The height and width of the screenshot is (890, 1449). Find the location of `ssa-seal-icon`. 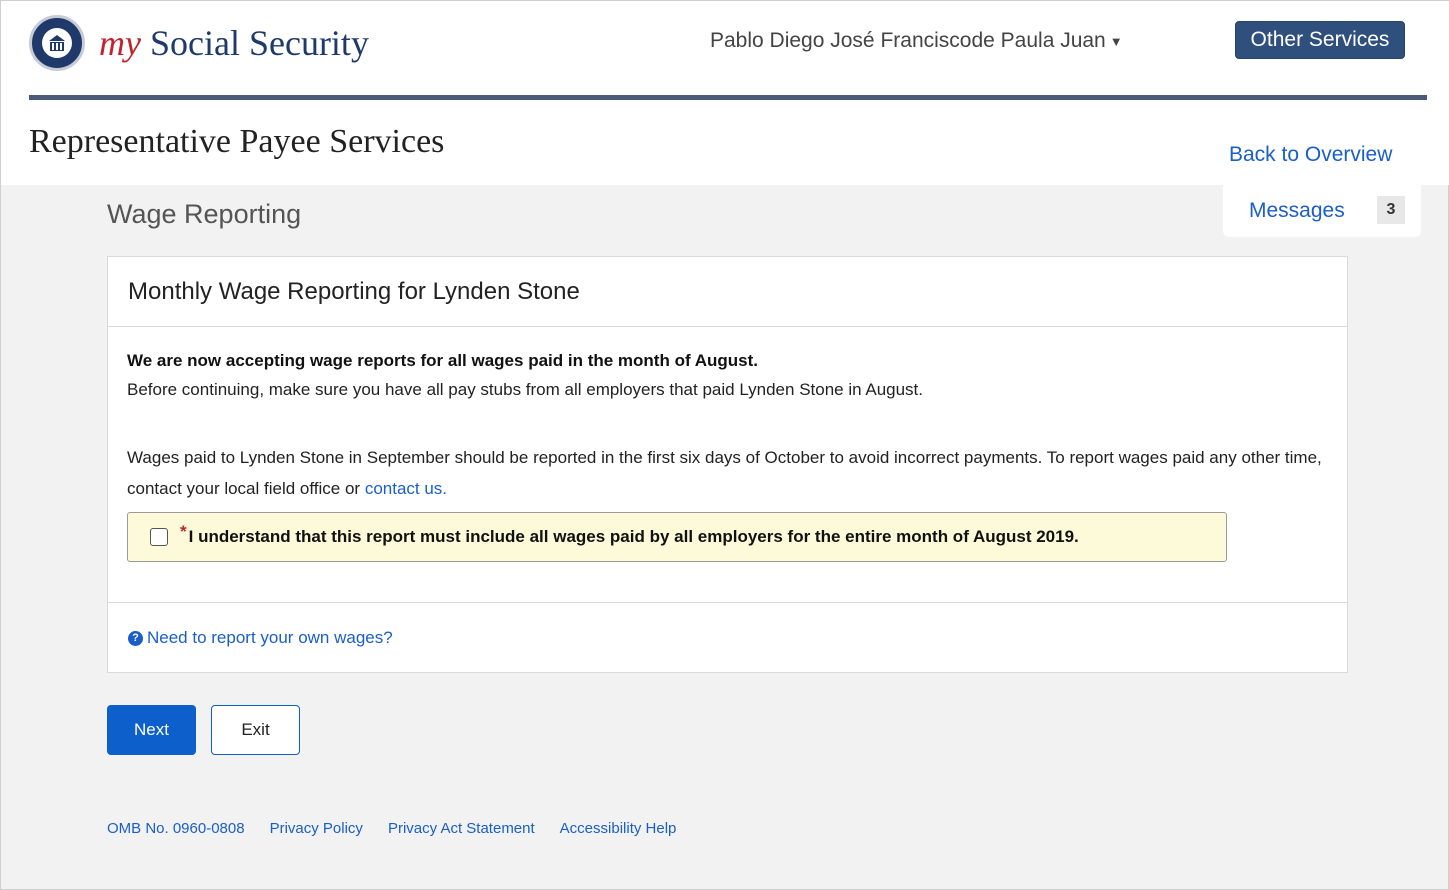

ssa-seal-icon is located at coordinates (57, 43).